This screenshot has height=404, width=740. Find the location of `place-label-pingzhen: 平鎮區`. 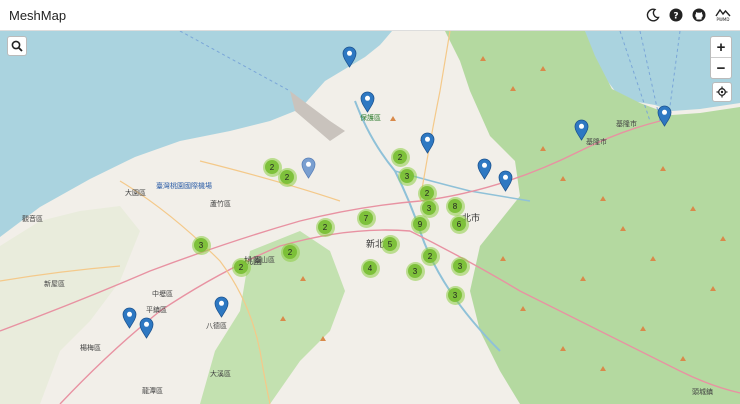

place-label-pingzhen: 平鎮區 is located at coordinates (156, 310).